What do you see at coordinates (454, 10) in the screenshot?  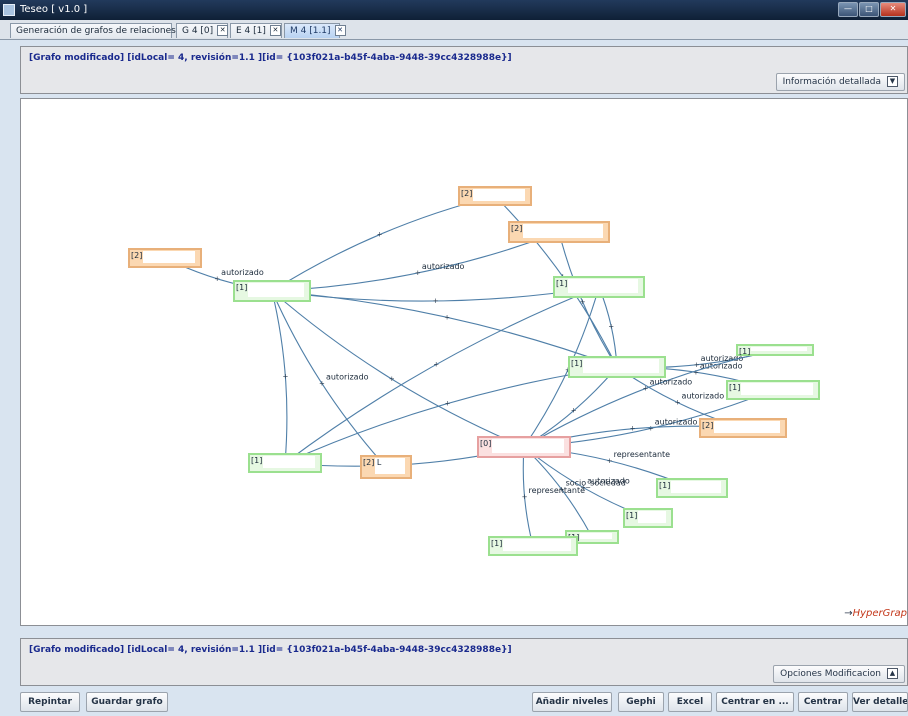 I see `window-titlebar: Teseo [ v1.0 ] — □ ✕` at bounding box center [454, 10].